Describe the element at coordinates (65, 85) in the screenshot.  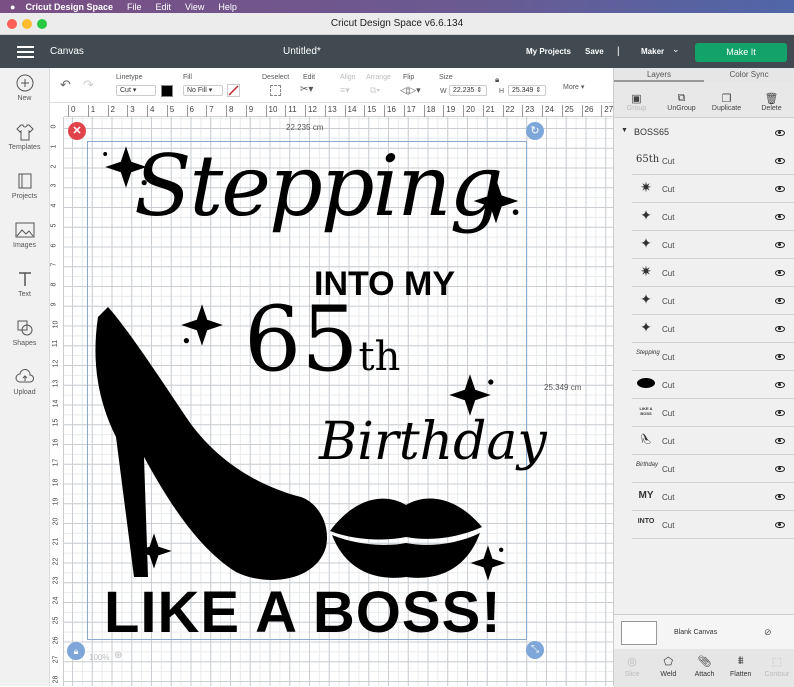
I see `undo-icon: ↶` at that location.